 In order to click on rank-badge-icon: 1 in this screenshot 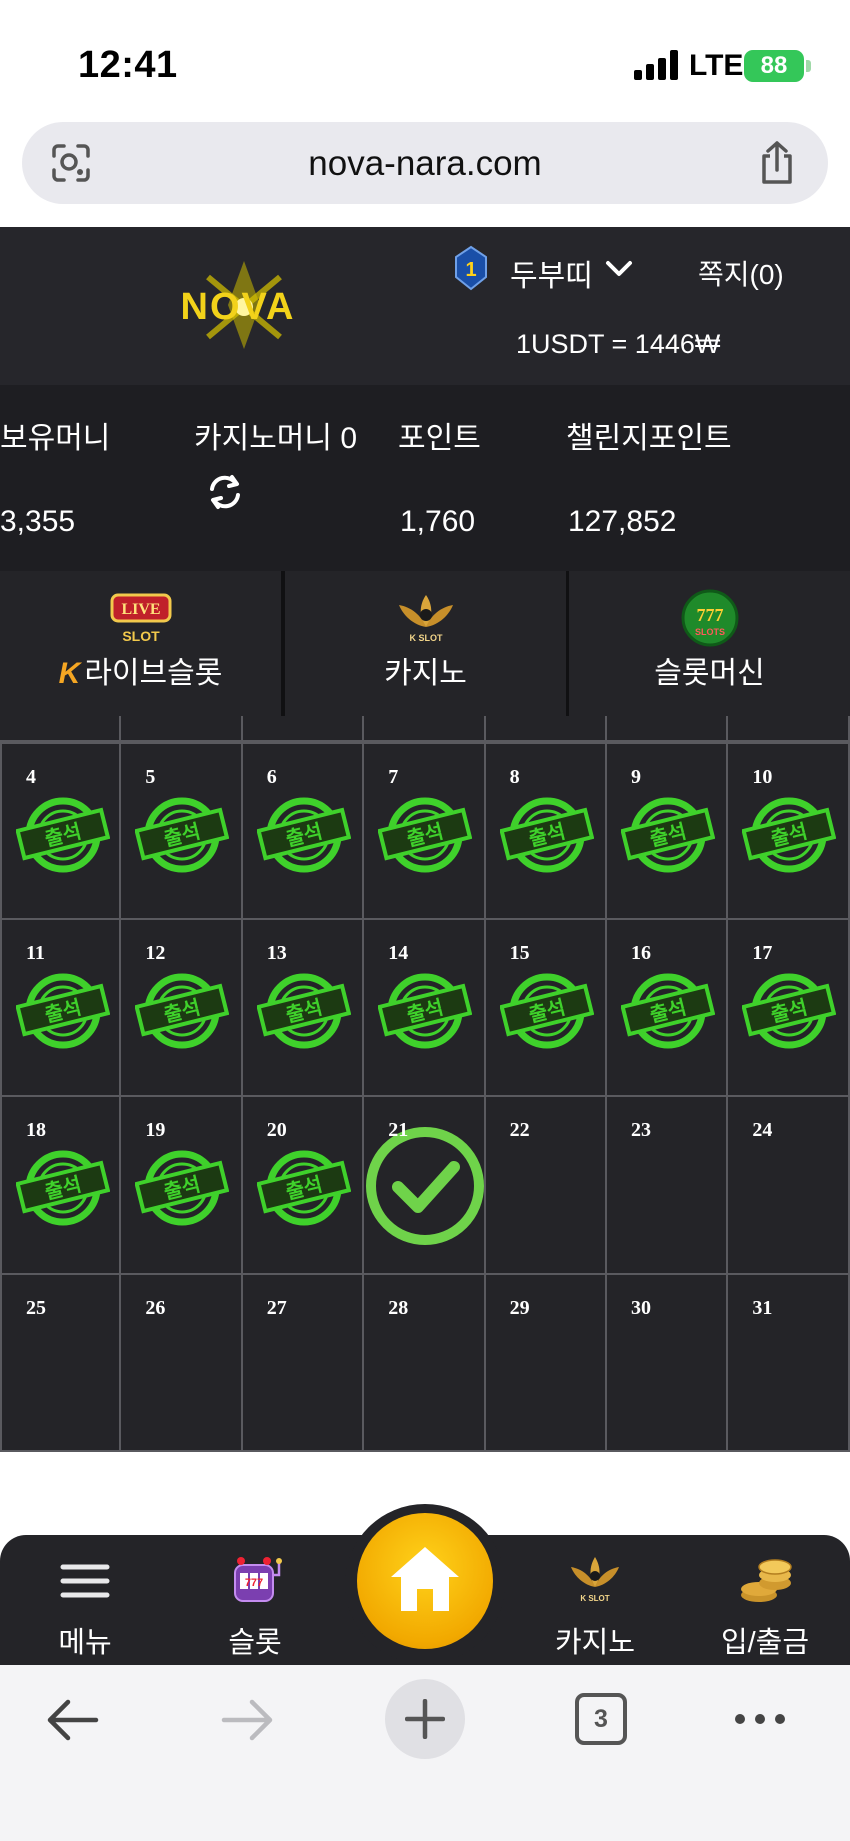, I will do `click(471, 268)`.